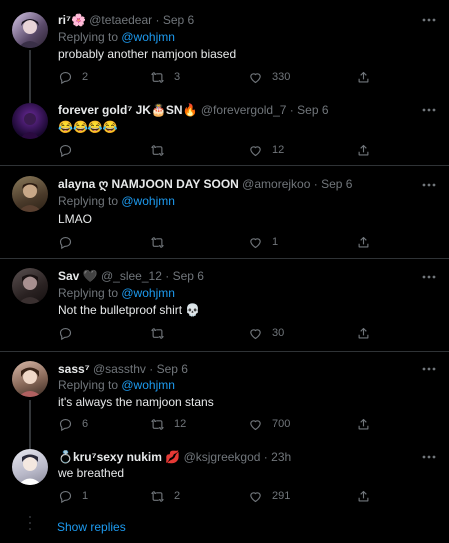 This screenshot has width=449, height=543. What do you see at coordinates (263, 242) in the screenshot?
I see `like-button: 1` at bounding box center [263, 242].